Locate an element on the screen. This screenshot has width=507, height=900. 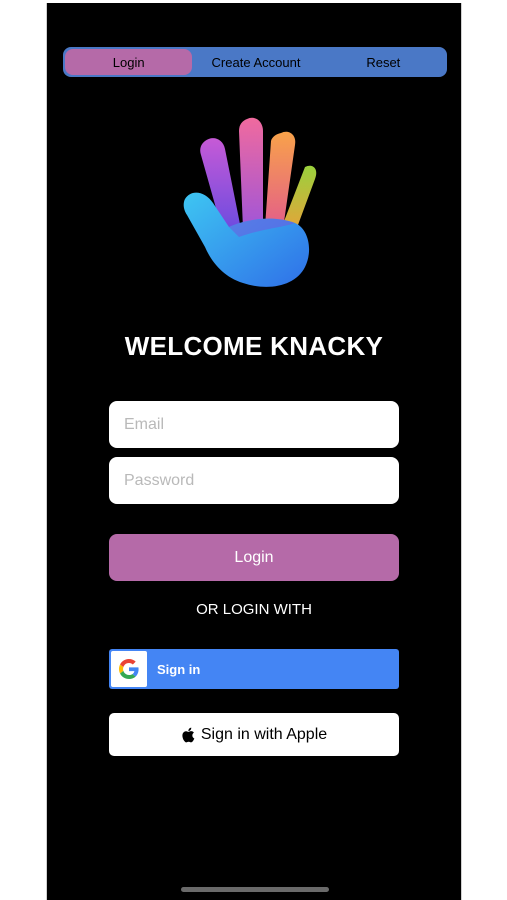
colorful-hand-logo-icon is located at coordinates (250, 202).